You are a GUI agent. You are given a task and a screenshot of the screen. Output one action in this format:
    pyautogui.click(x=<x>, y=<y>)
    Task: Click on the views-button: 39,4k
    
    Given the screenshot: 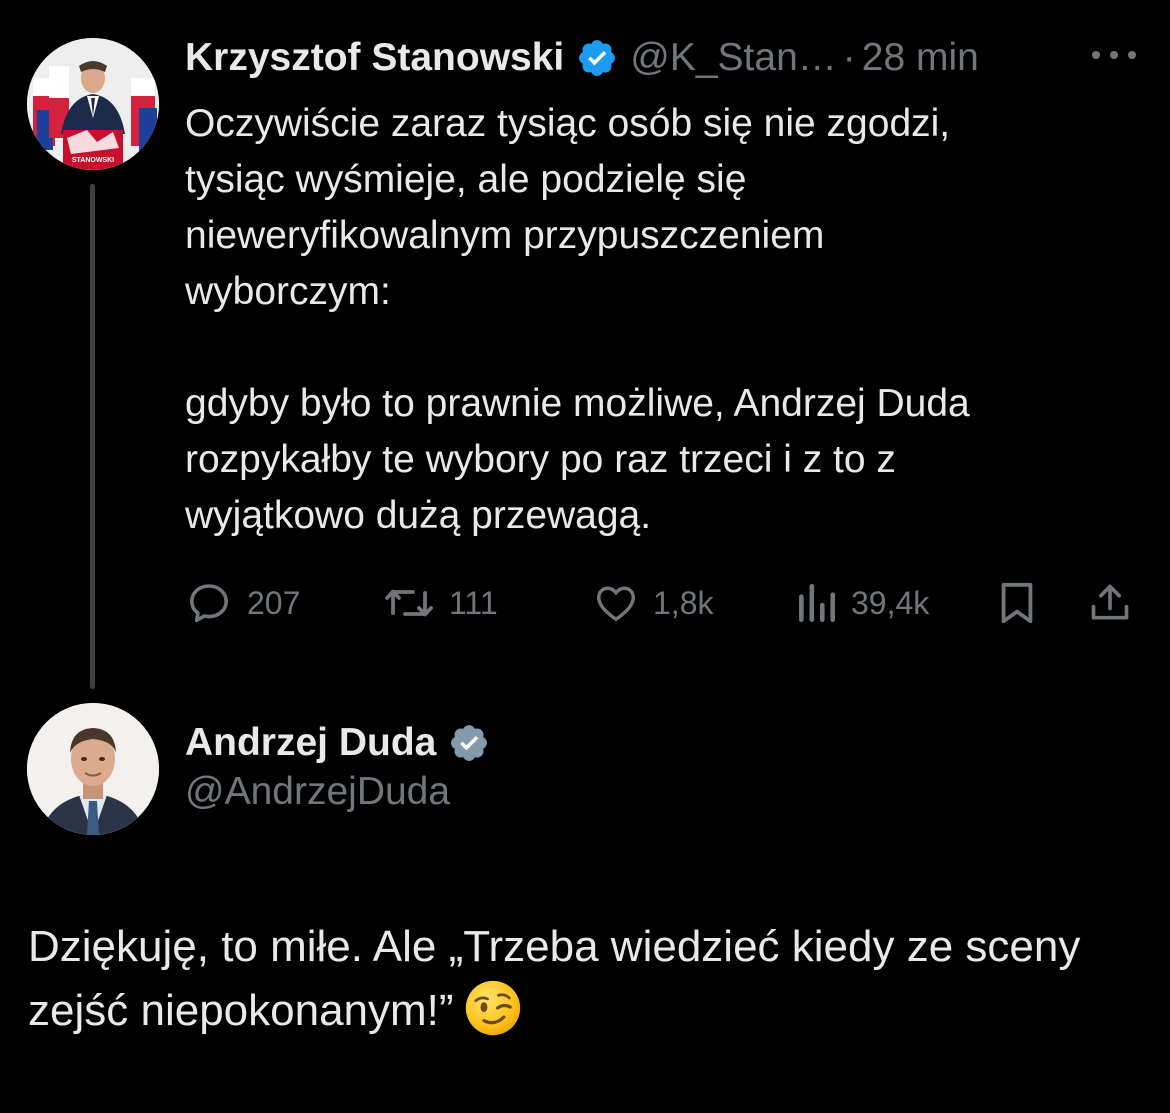 What is the action you would take?
    pyautogui.click(x=862, y=603)
    